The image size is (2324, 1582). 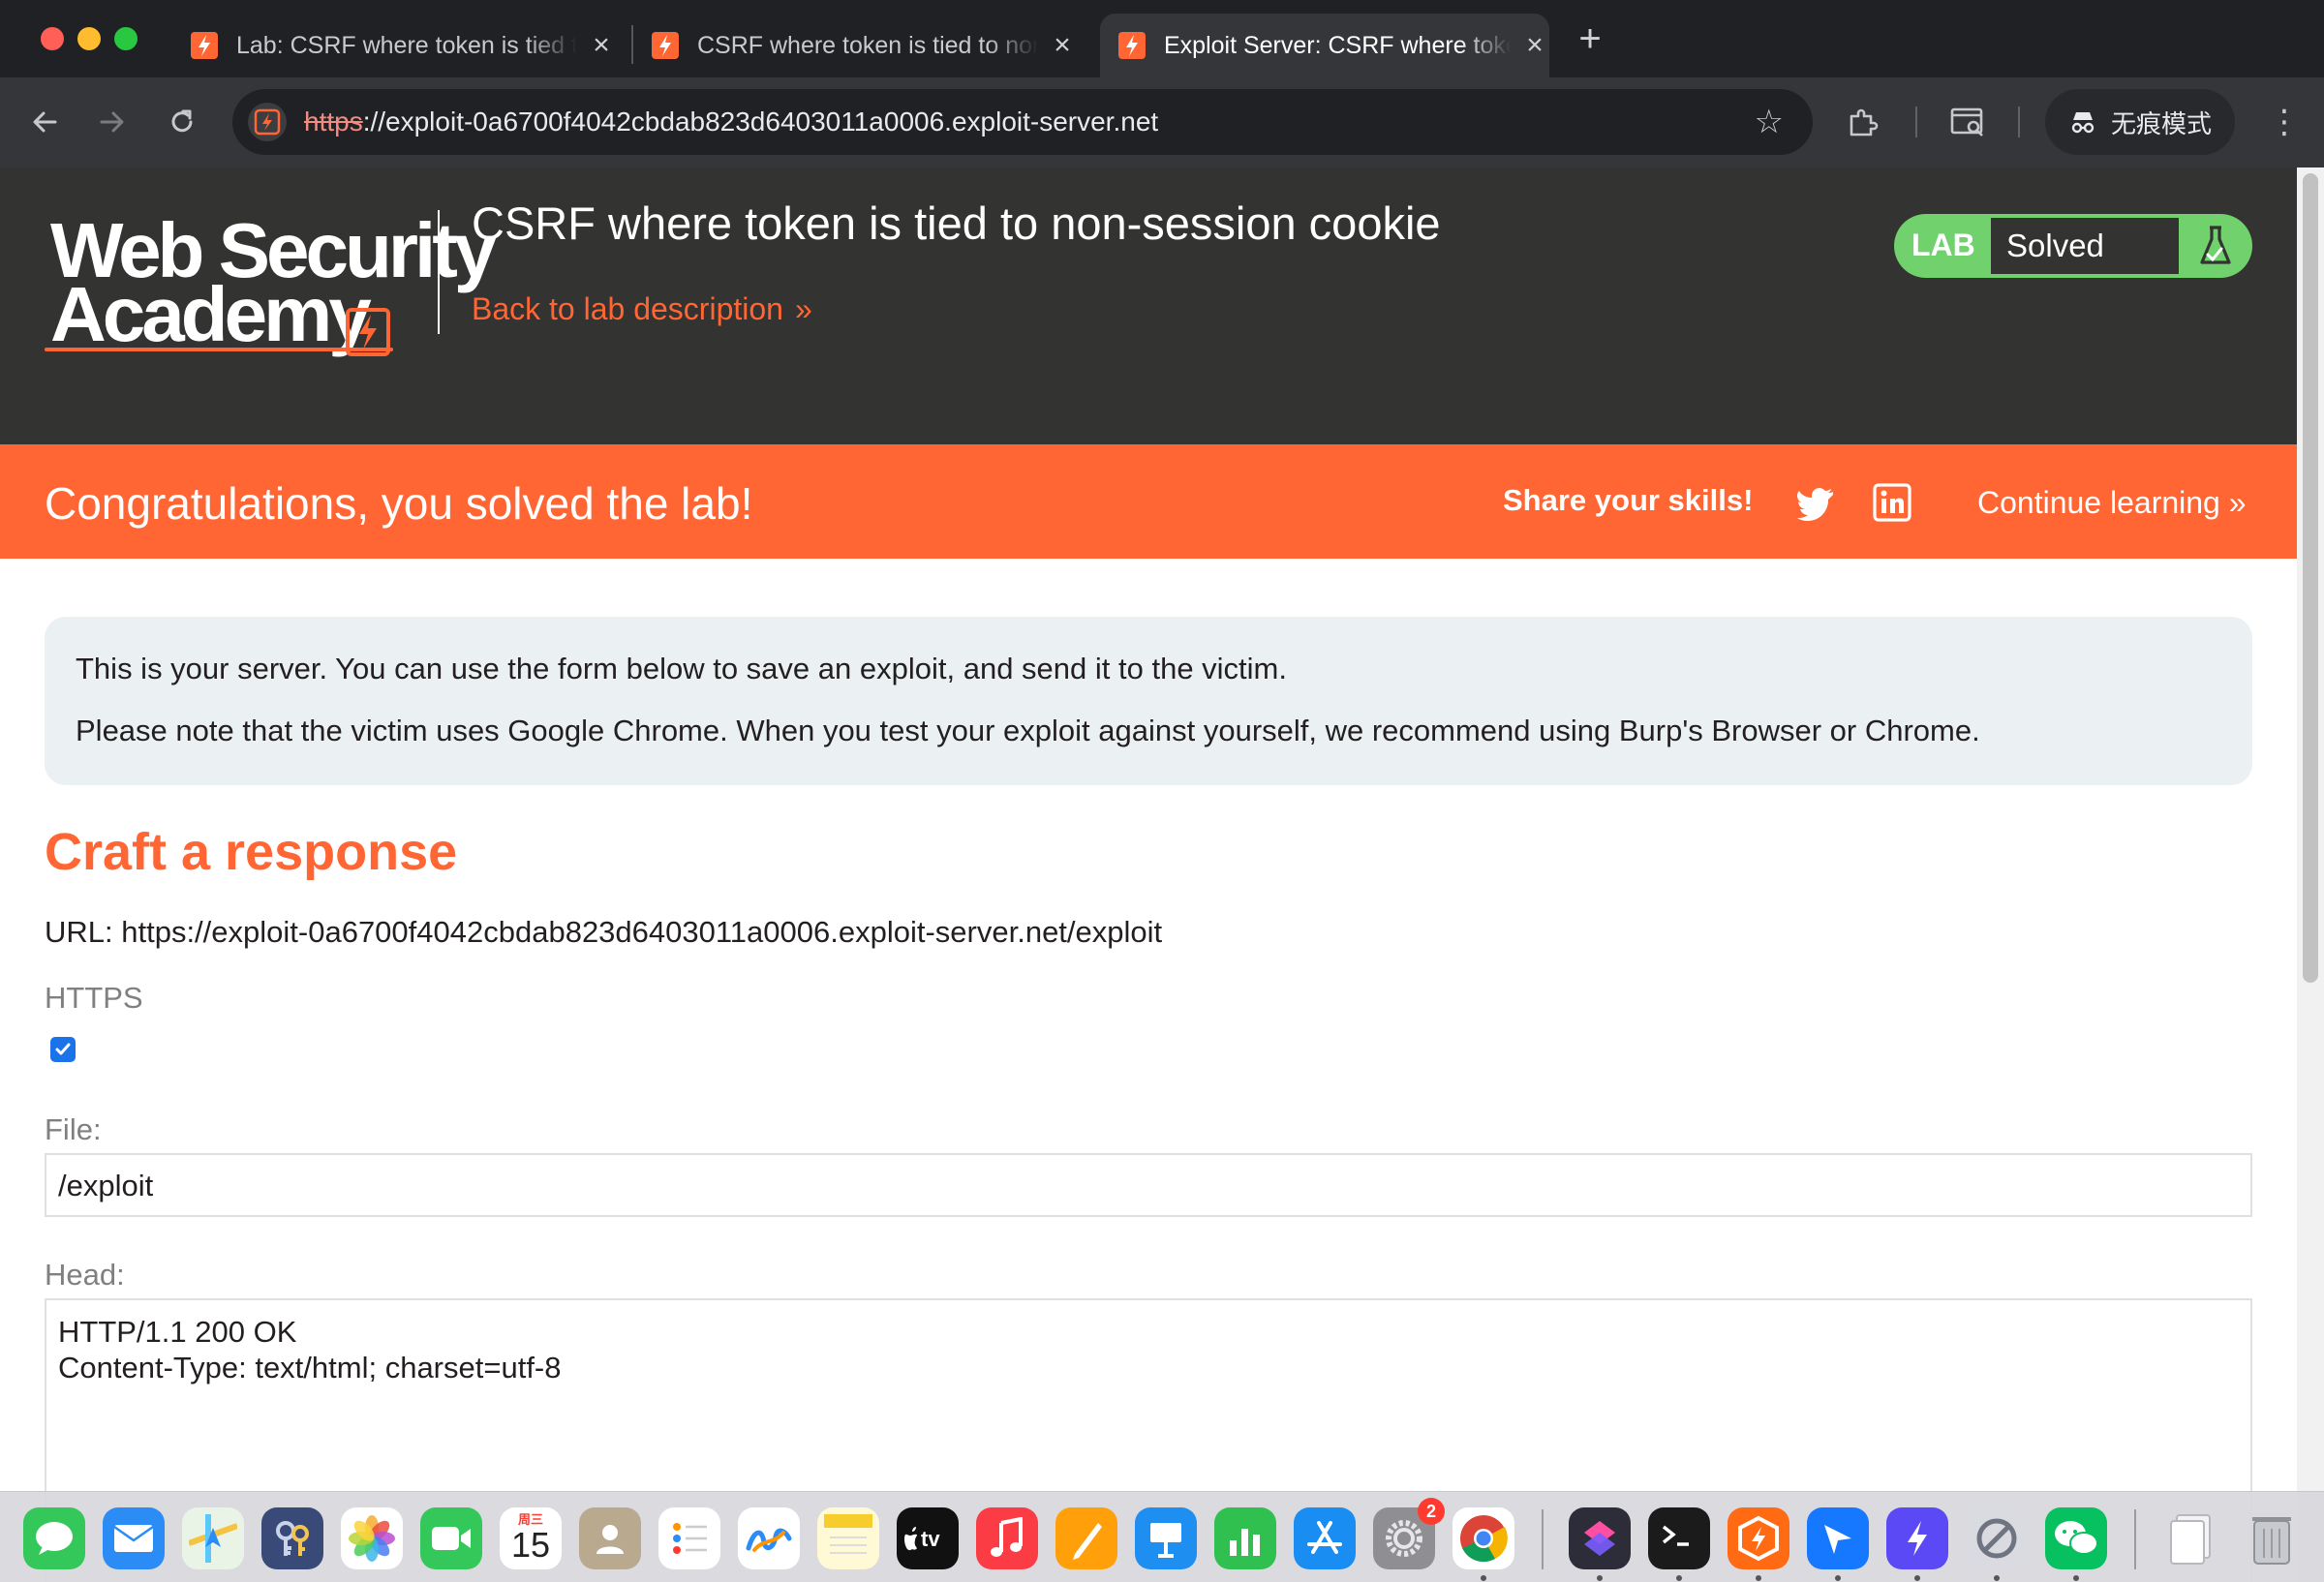 I want to click on share-skills-label: Share your skills!, so click(x=1629, y=500).